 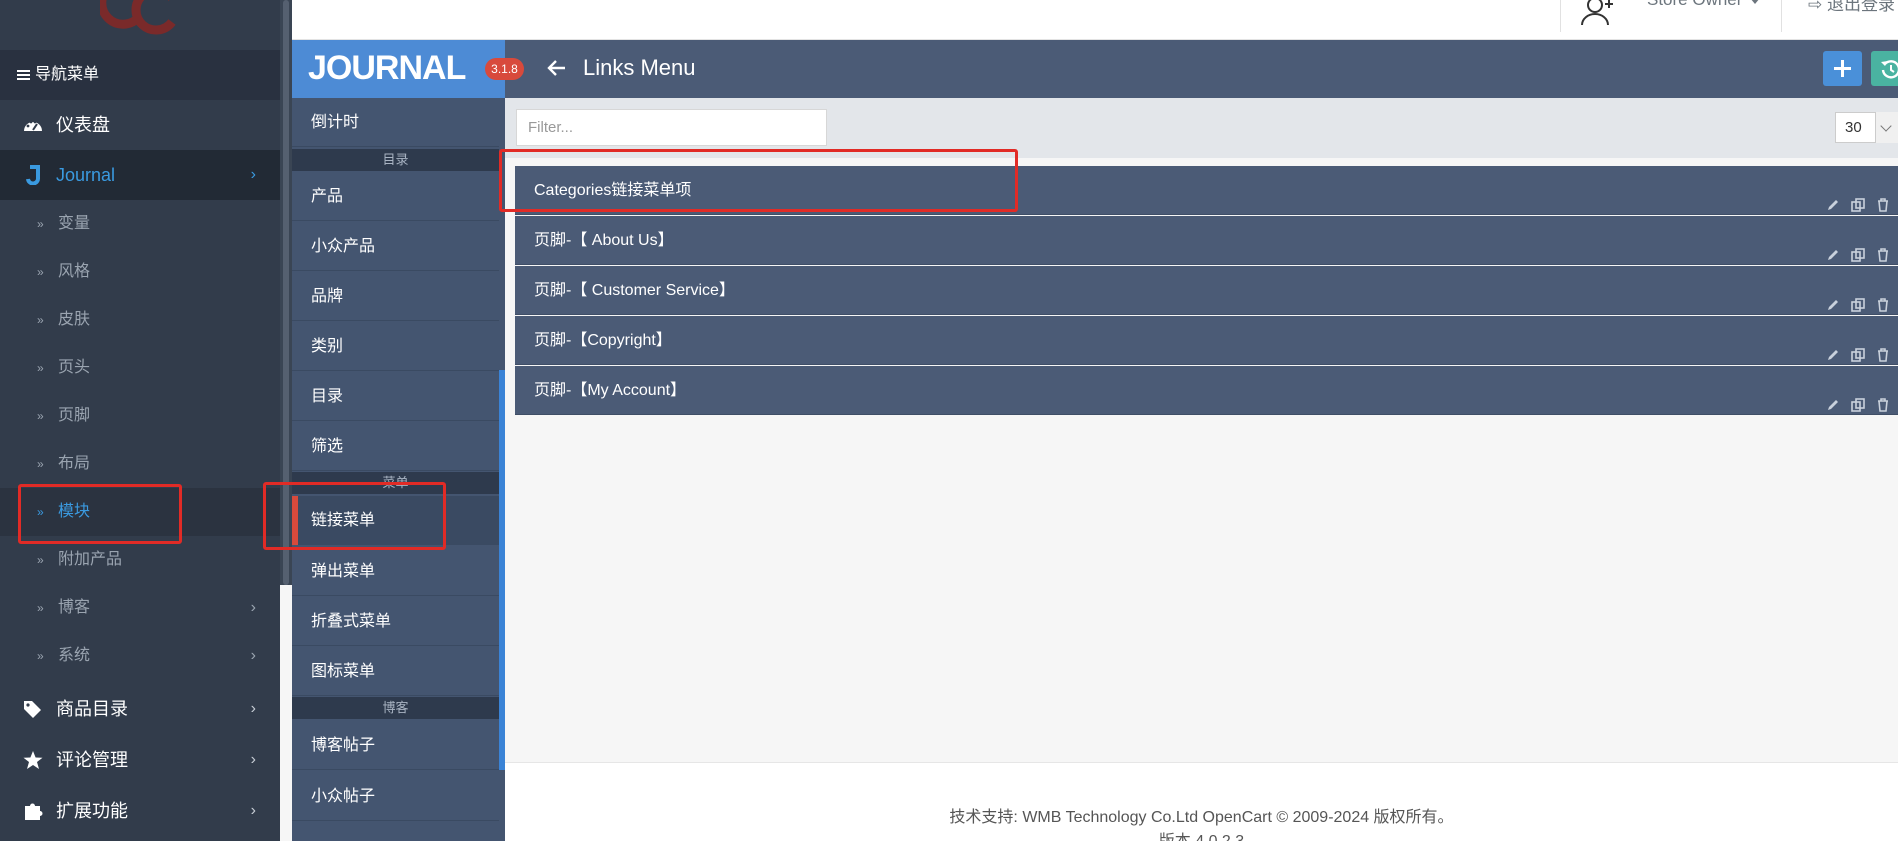 What do you see at coordinates (140, 125) in the screenshot?
I see `sidebar-item-dashboard: 仪表盘` at bounding box center [140, 125].